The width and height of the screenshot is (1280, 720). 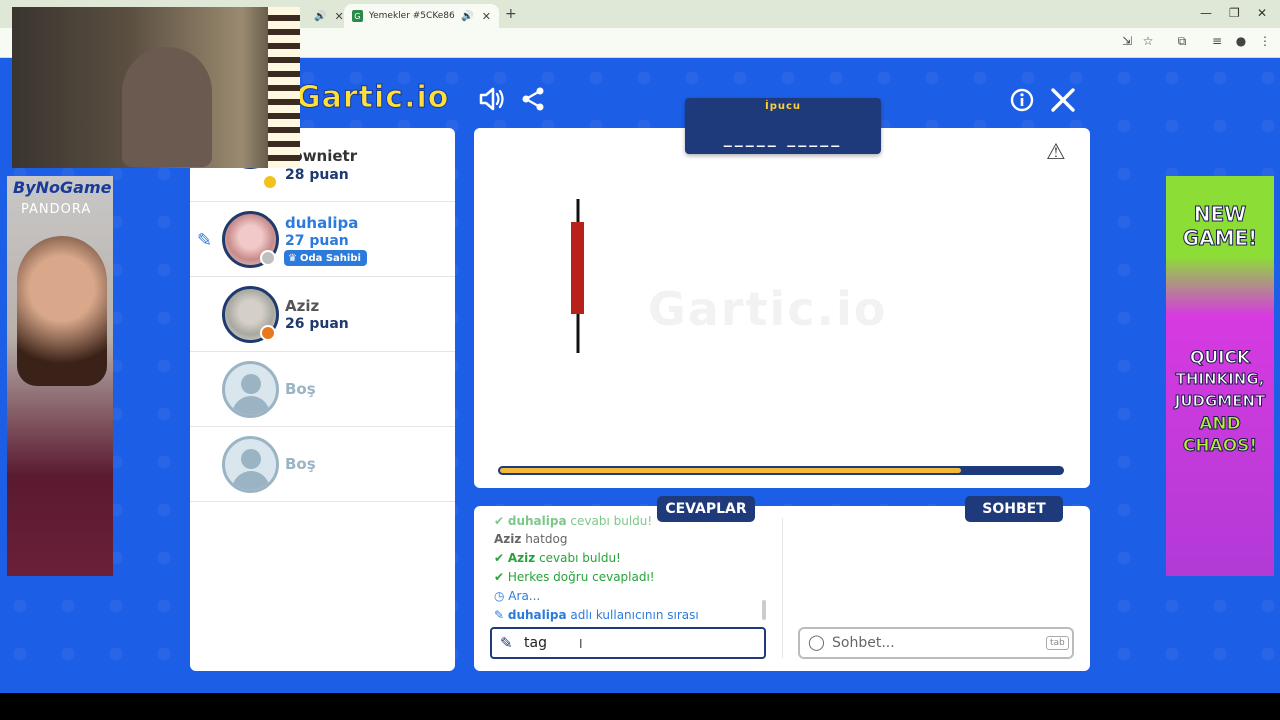 I want to click on extensions-icon: ⧉, so click(x=1182, y=41).